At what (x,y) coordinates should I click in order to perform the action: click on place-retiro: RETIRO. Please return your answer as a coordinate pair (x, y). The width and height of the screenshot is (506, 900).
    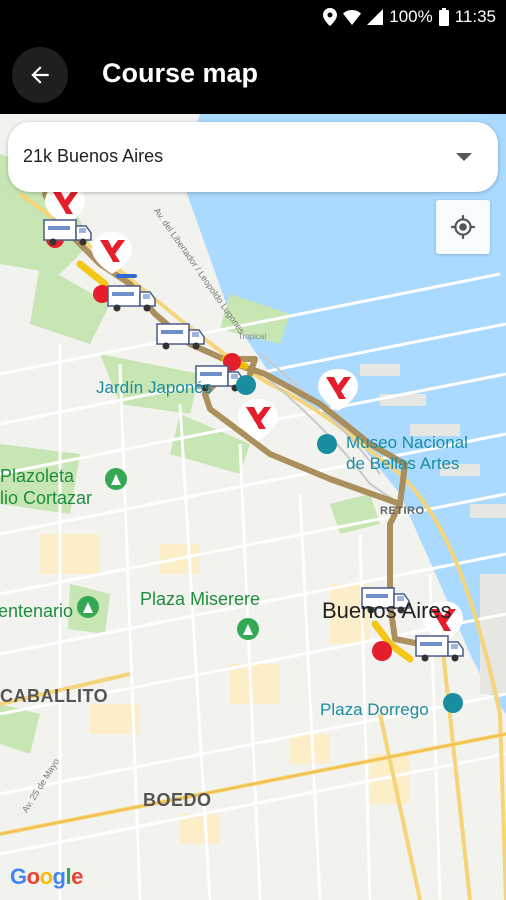
    Looking at the image, I should click on (402, 511).